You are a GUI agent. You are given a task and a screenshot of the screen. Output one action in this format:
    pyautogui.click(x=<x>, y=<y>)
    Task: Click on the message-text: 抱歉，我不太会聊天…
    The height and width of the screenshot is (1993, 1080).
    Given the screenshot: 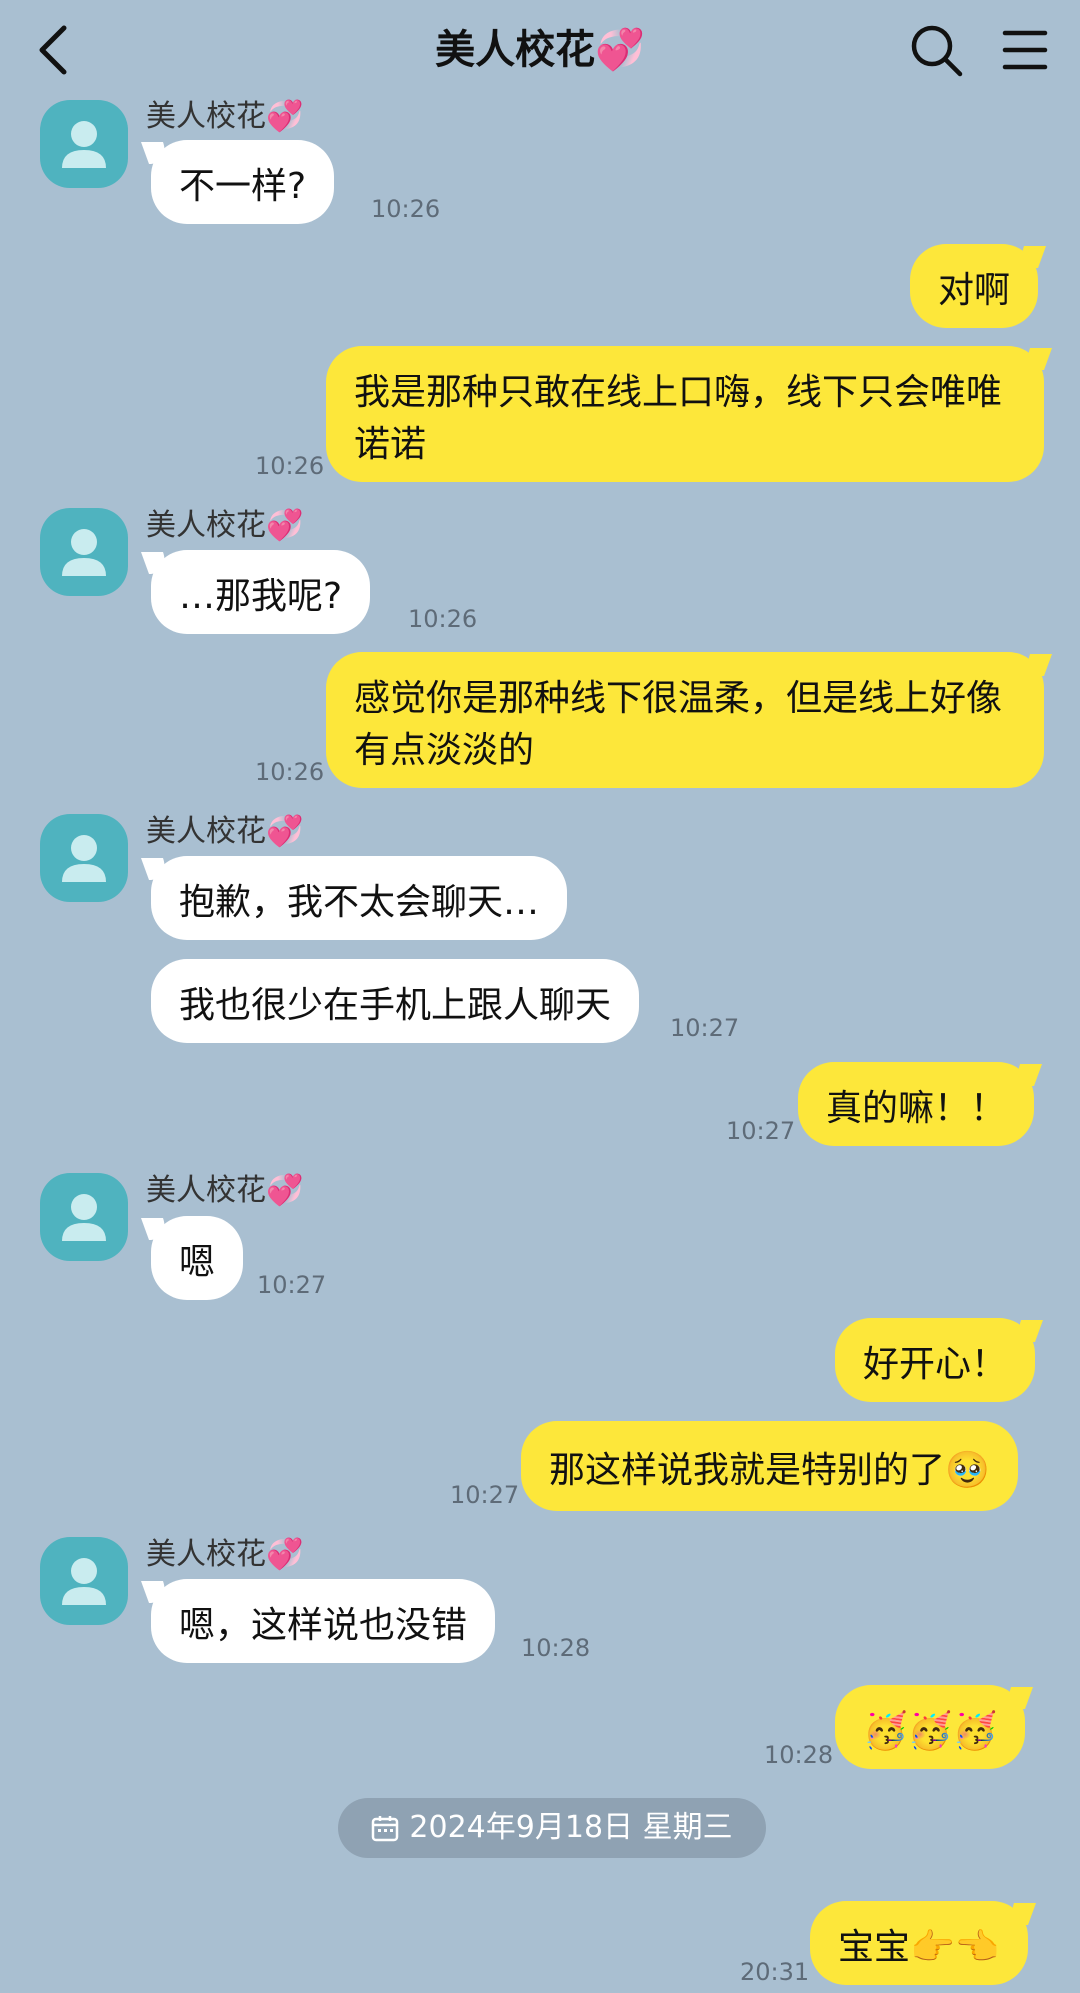 What is the action you would take?
    pyautogui.click(x=359, y=902)
    